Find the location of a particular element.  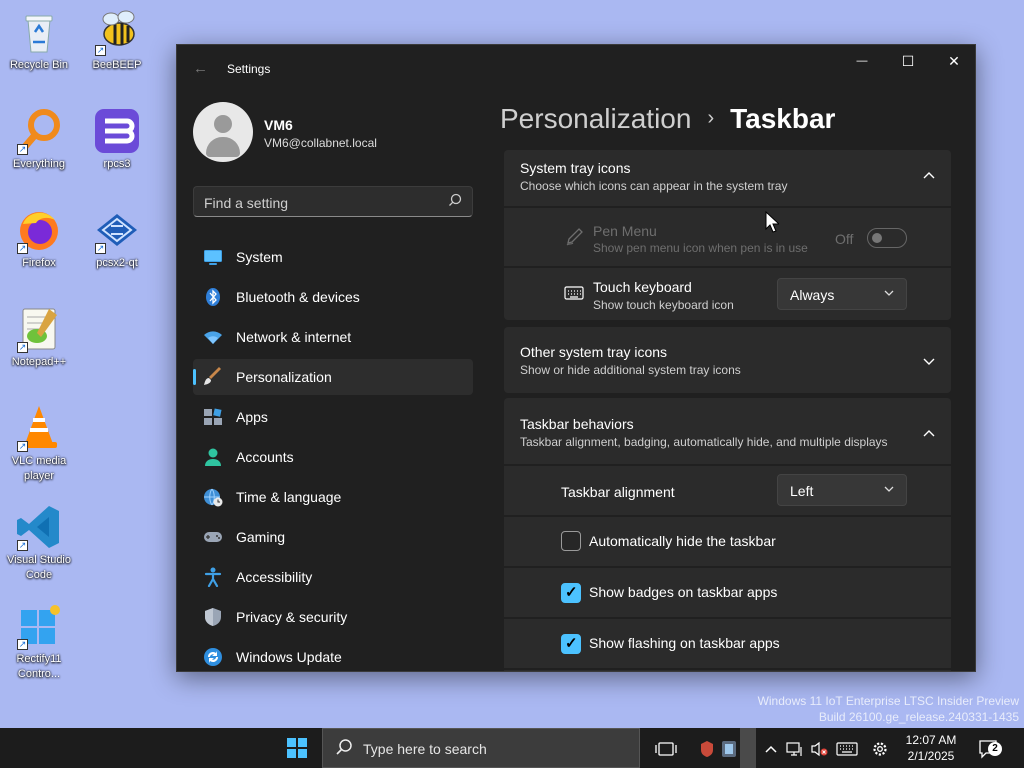

accessibility-icon is located at coordinates (213, 577).